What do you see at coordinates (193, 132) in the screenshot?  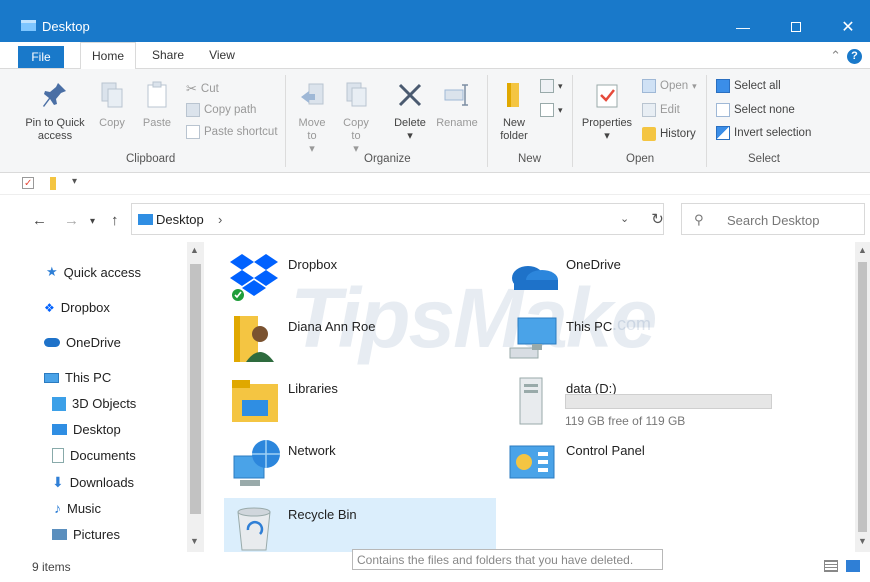 I see `paste-shortcut-icon` at bounding box center [193, 132].